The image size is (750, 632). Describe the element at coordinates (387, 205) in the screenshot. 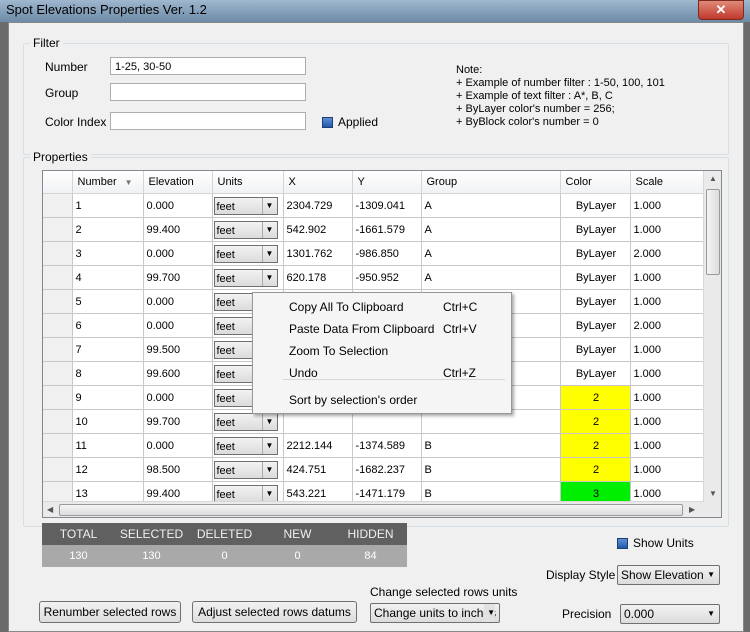

I see `y-cell: -1309.041` at that location.